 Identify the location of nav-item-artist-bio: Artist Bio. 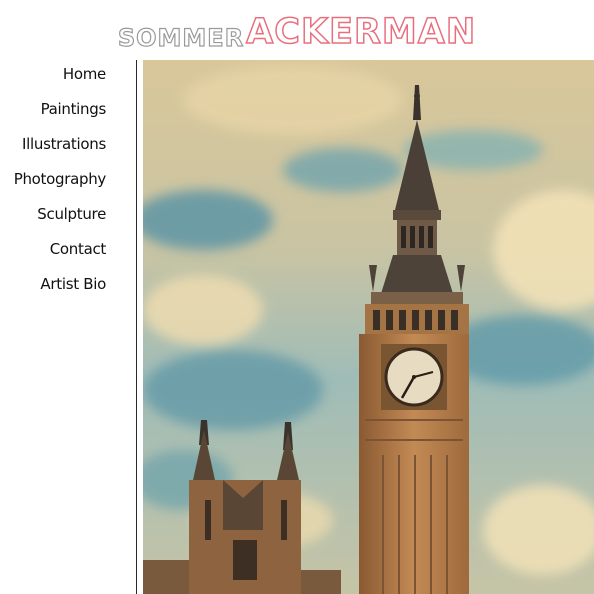
(55, 287).